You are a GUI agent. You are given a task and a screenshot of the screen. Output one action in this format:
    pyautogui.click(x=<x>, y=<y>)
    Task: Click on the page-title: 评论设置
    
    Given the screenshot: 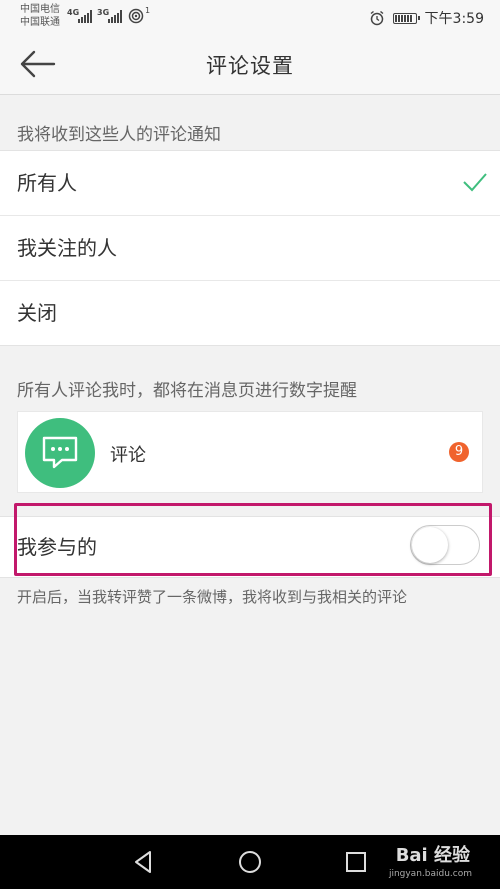 What is the action you would take?
    pyautogui.click(x=250, y=66)
    